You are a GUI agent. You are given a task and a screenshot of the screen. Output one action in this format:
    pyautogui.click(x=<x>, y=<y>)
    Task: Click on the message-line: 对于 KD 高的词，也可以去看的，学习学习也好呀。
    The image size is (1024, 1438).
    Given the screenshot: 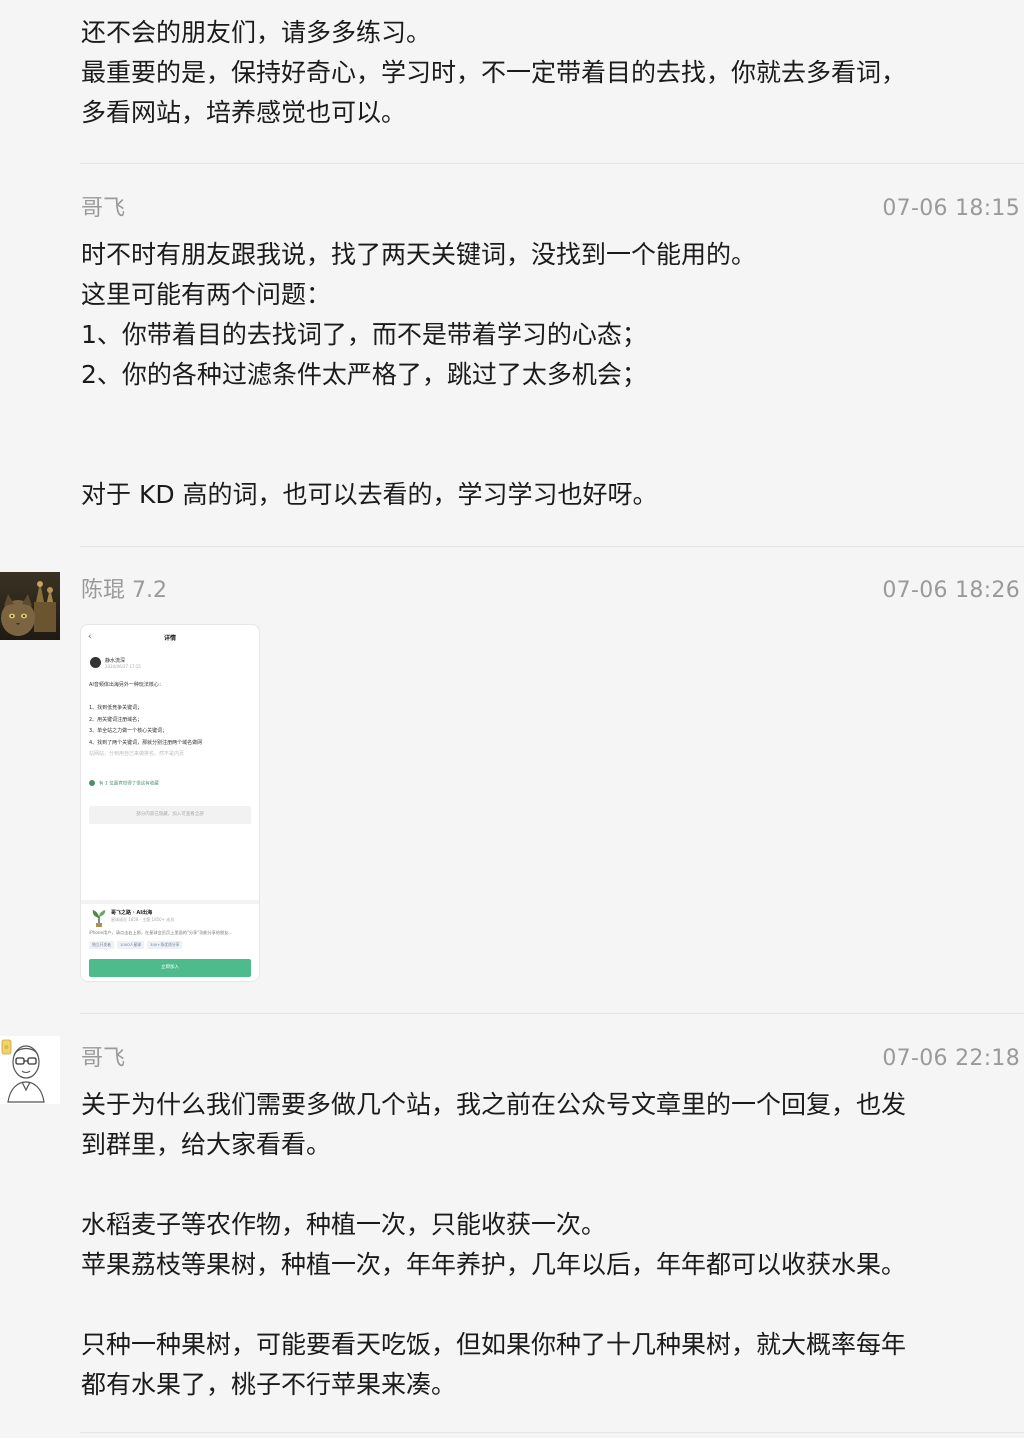 What is the action you would take?
    pyautogui.click(x=369, y=494)
    